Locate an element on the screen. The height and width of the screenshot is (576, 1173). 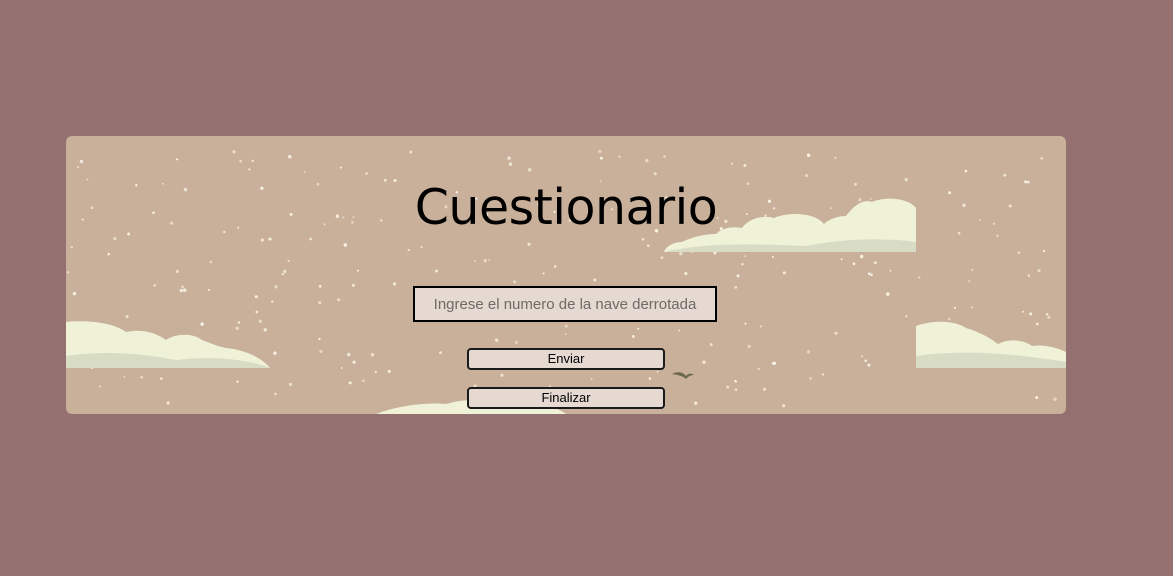
page-title: Cuestionario is located at coordinates (566, 207).